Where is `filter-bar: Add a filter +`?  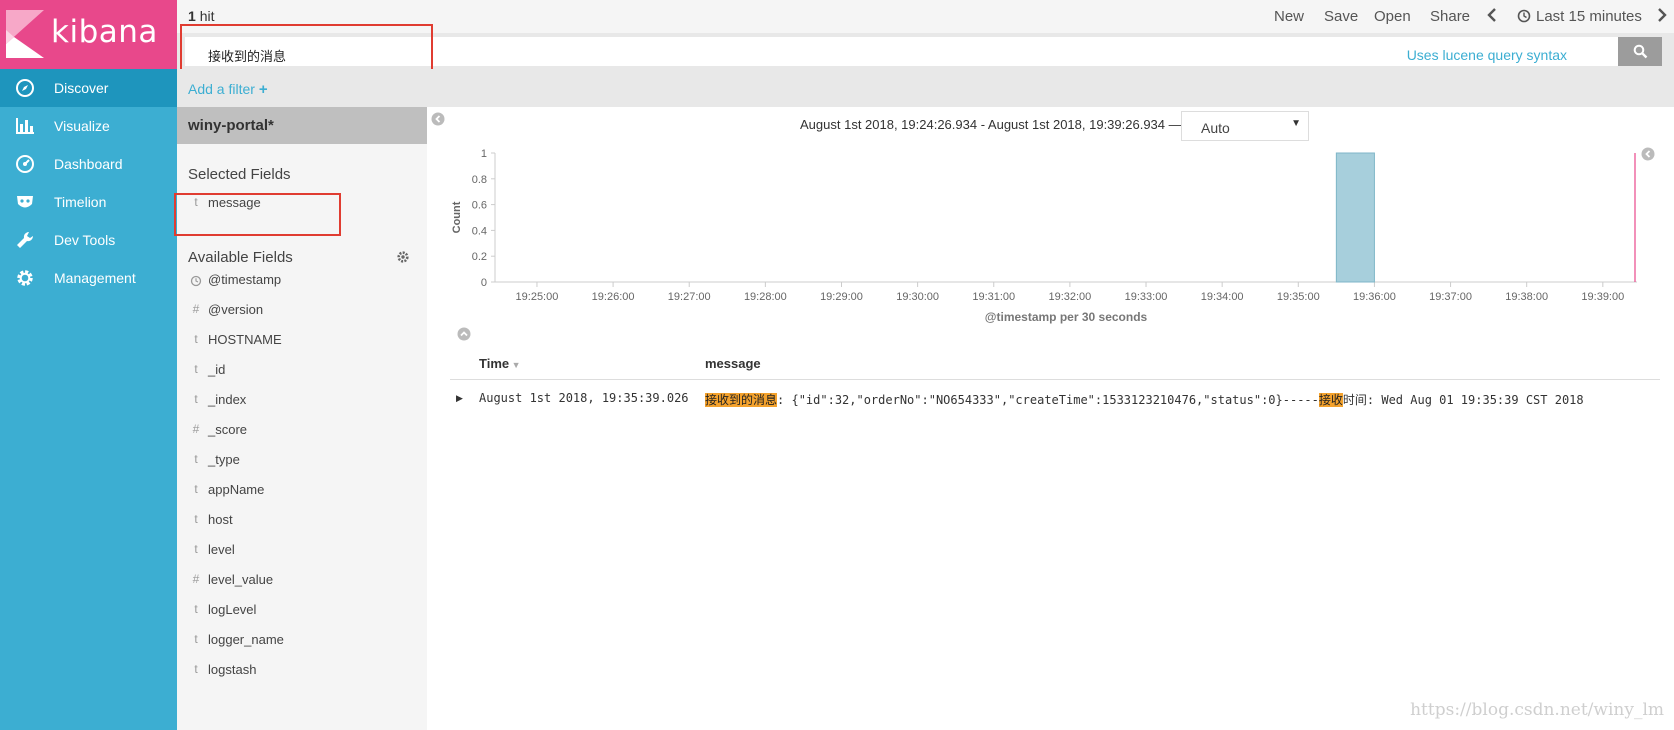
filter-bar: Add a filter + is located at coordinates (925, 88).